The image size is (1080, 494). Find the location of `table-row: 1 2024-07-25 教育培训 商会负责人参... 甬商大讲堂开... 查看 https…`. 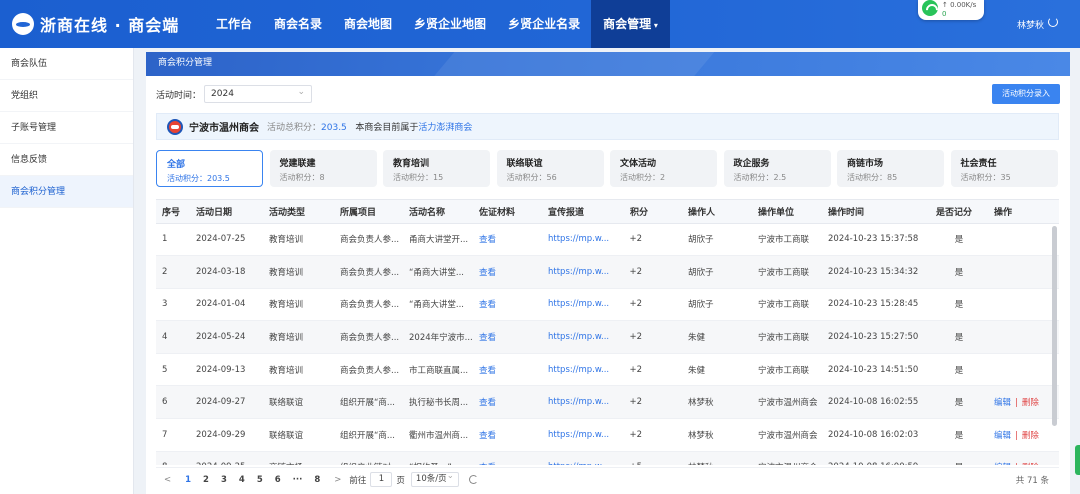

table-row: 1 2024-07-25 教育培训 商会负责人参... 甬商大讲堂开... 查看 https… is located at coordinates (607, 240).